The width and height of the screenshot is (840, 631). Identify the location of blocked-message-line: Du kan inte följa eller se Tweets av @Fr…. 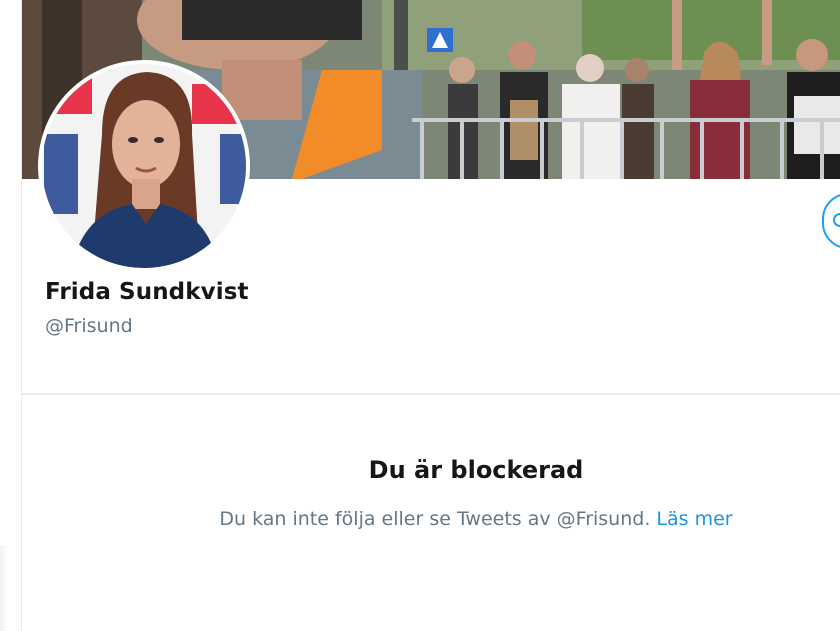
(431, 519).